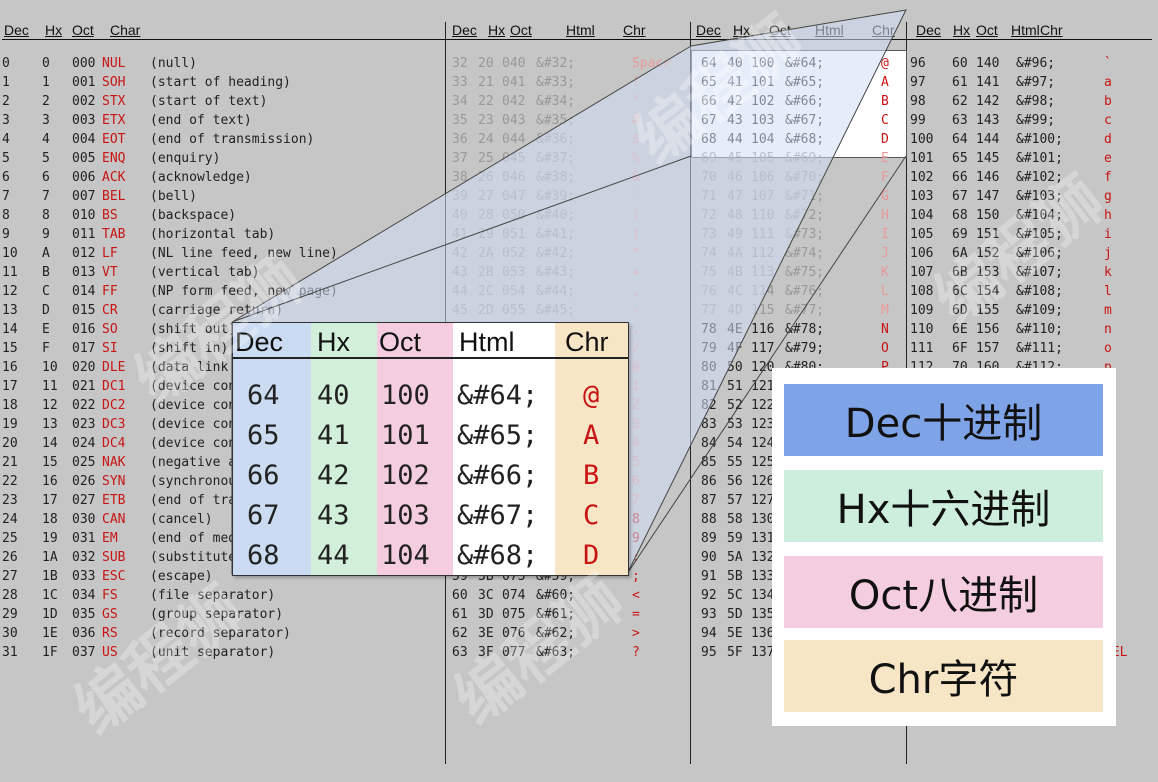 This screenshot has width=1158, height=782. What do you see at coordinates (220, 82) in the screenshot?
I see `table-row: 1 1 001 SOH (start of heading)` at bounding box center [220, 82].